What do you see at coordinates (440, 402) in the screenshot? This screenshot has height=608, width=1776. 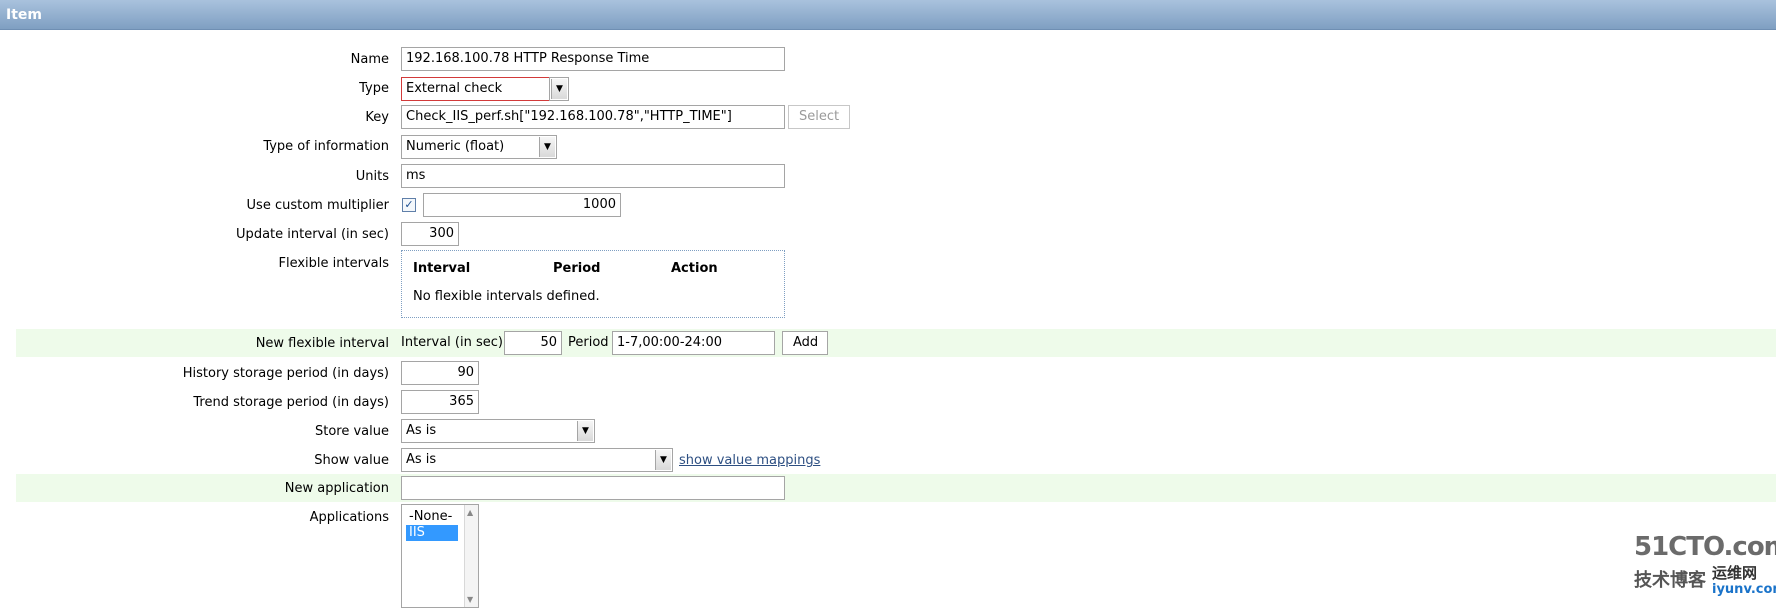 I see `trend-input: 365` at bounding box center [440, 402].